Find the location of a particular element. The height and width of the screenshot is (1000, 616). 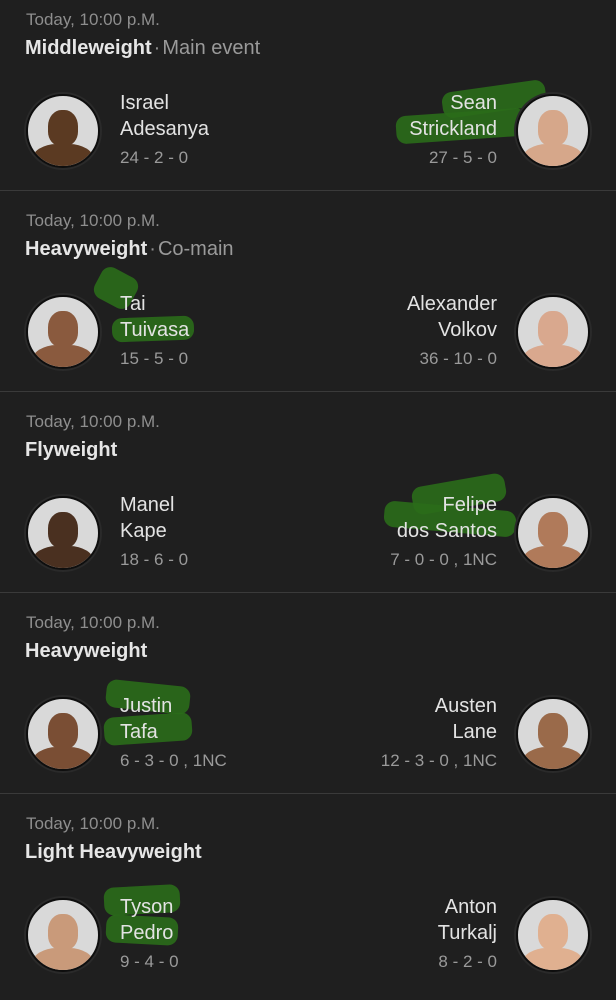

fighter-record-right: 8 - 2 - 0 is located at coordinates (467, 961).